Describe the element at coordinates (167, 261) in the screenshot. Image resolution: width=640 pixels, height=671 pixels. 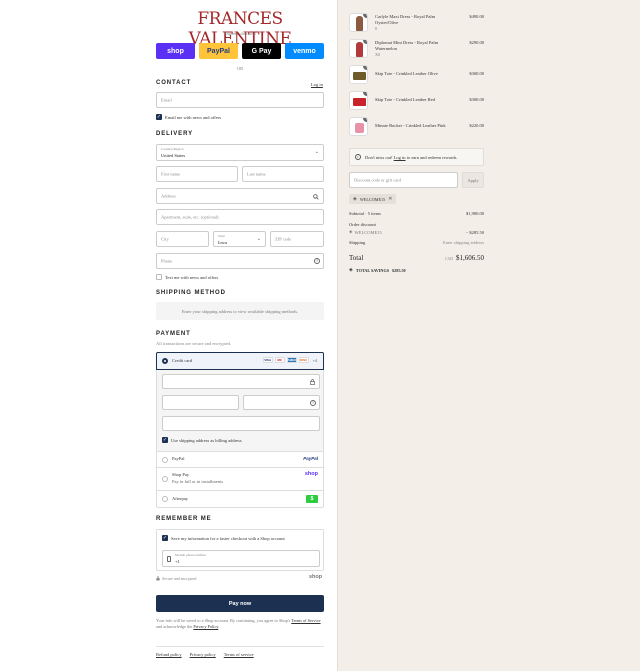
I see `phone-placeholder: Phone` at that location.